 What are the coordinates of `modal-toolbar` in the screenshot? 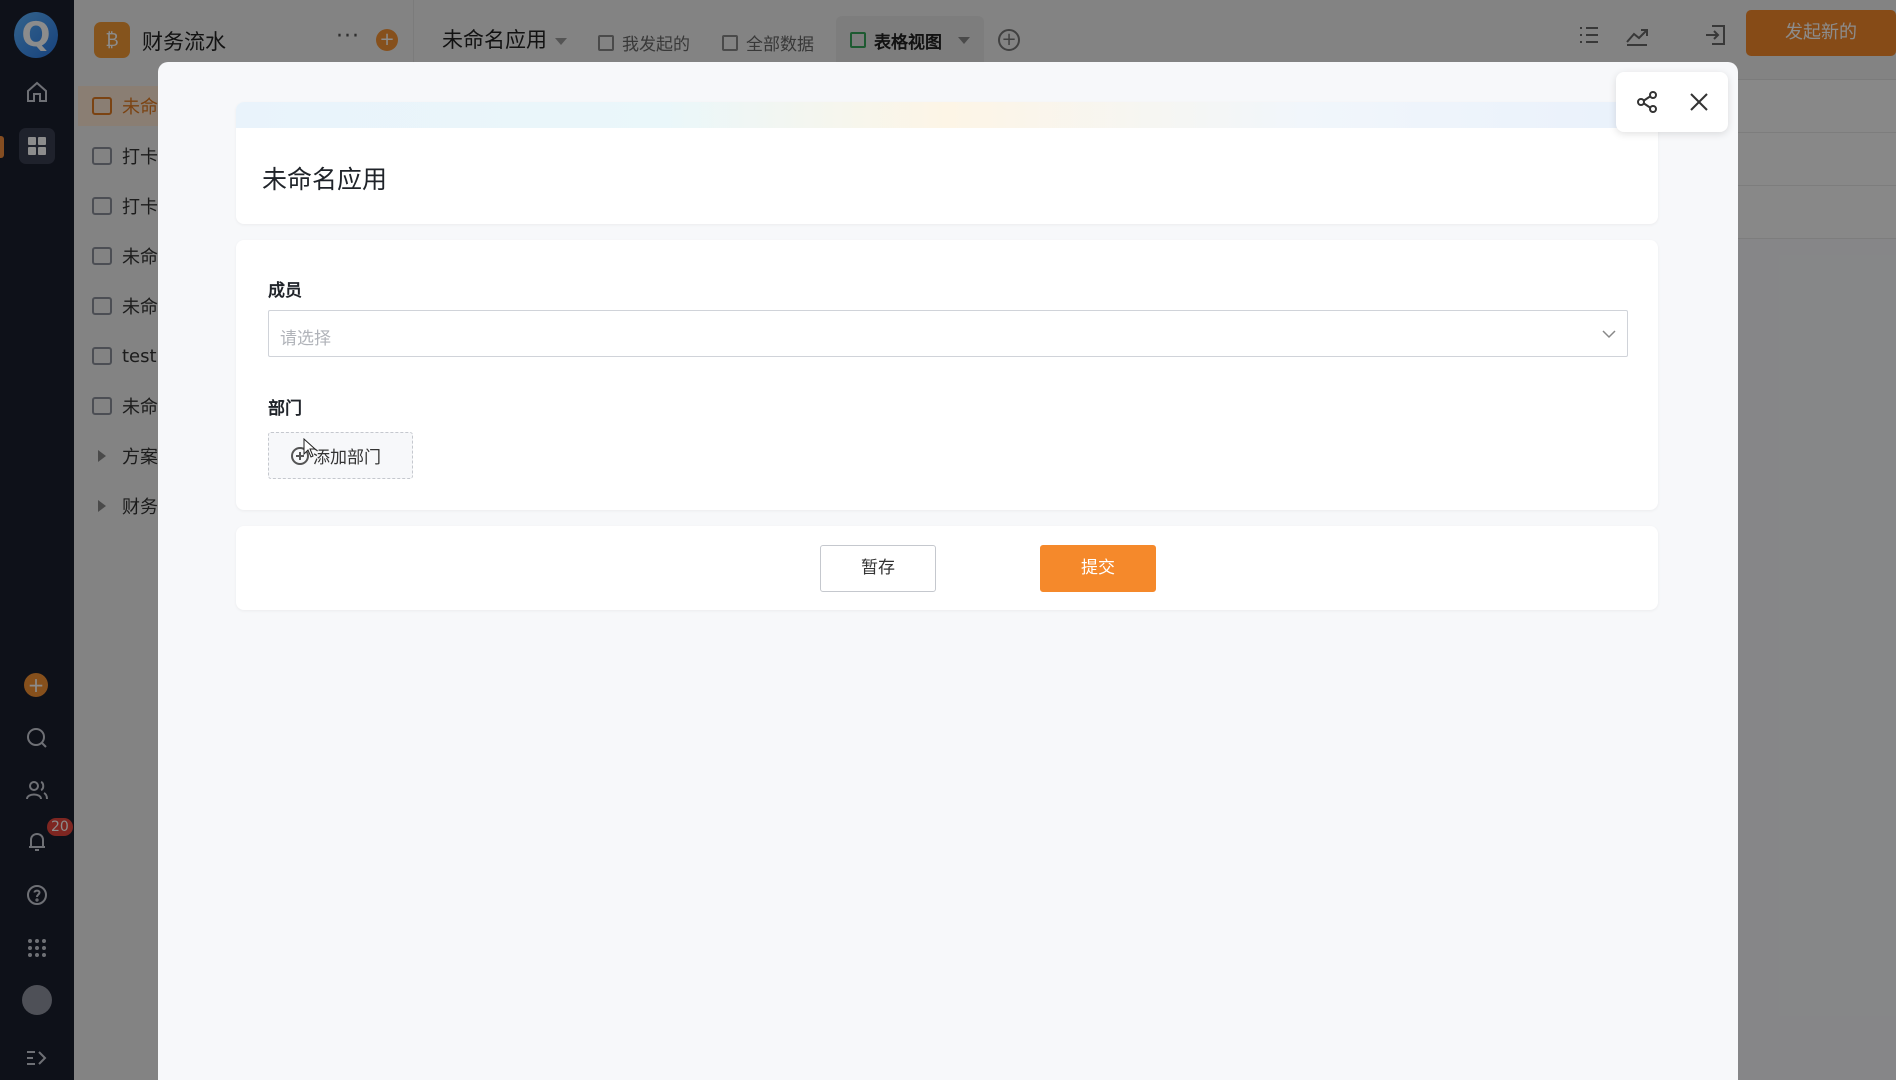 It's located at (1672, 102).